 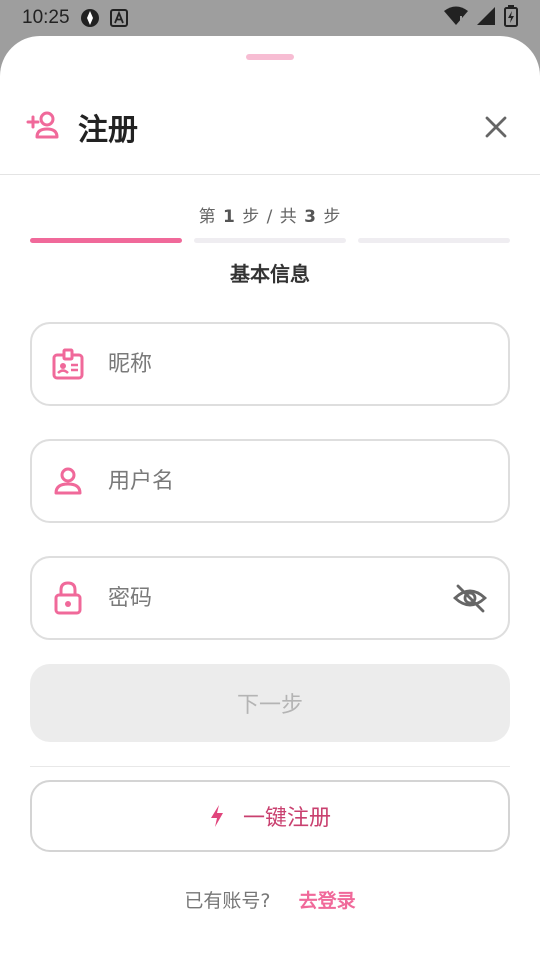 What do you see at coordinates (270, 274) in the screenshot?
I see `step-title: 基本信息` at bounding box center [270, 274].